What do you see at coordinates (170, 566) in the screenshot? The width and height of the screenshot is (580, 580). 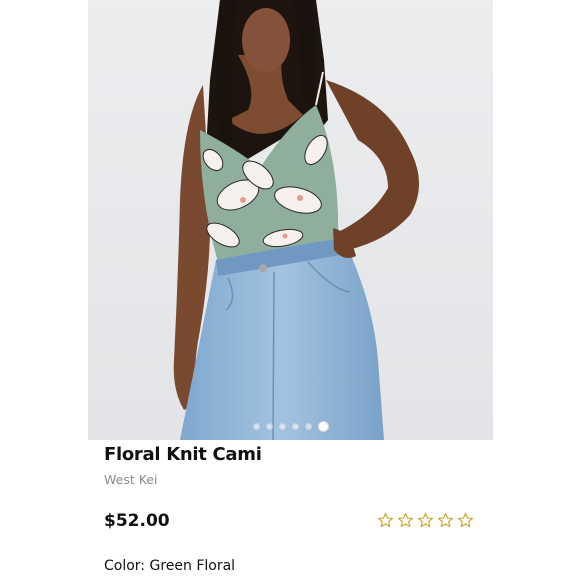 I see `selected-color-label: Color: Green Floral` at bounding box center [170, 566].